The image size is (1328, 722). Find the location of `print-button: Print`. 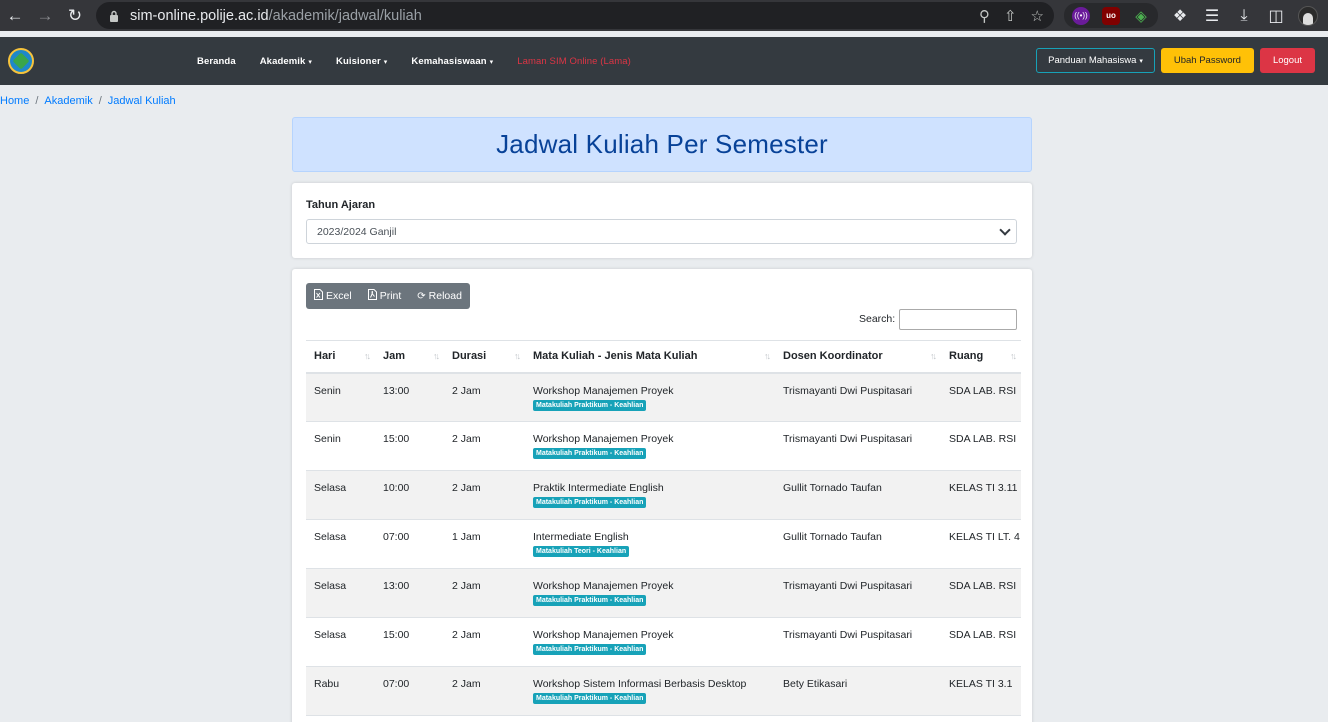

print-button: Print is located at coordinates (385, 296).